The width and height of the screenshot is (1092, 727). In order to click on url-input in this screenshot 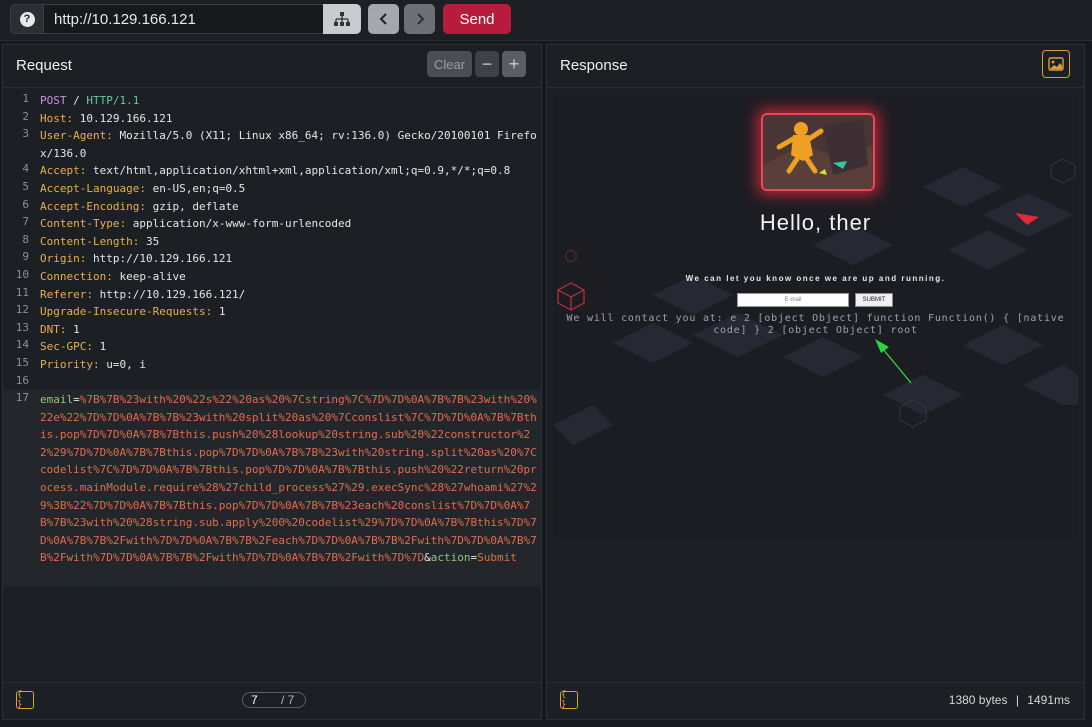, I will do `click(184, 19)`.